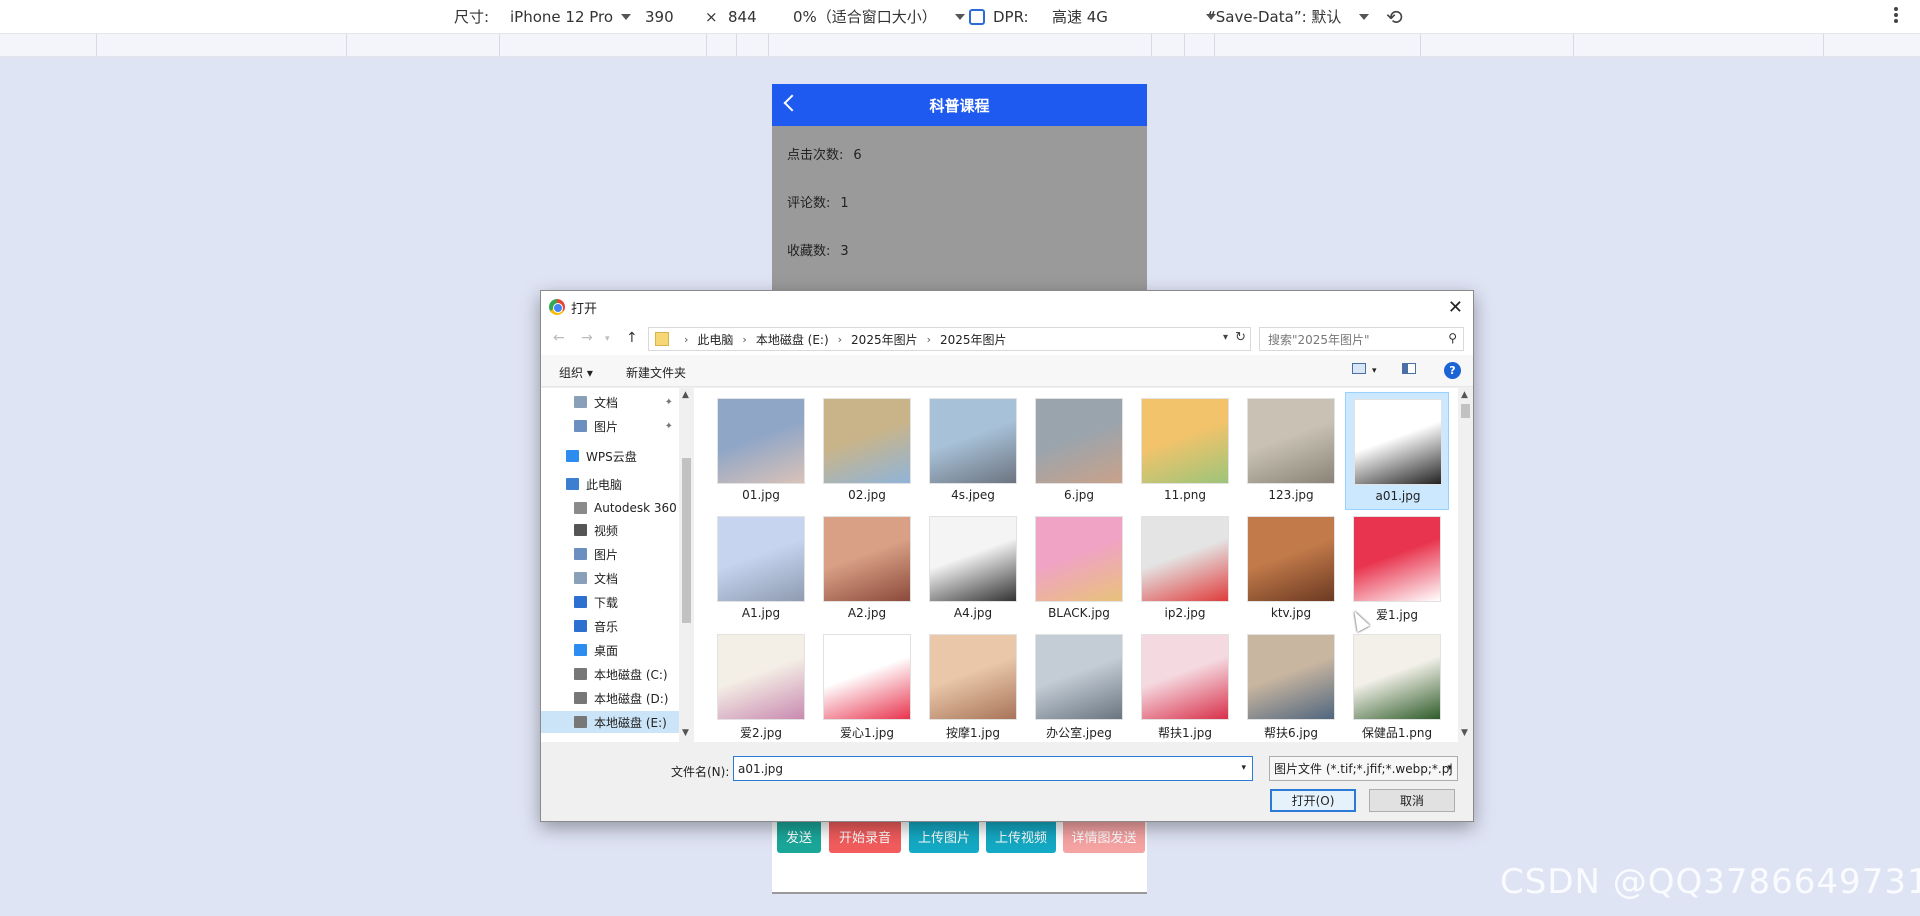  I want to click on network-select: 高速 4G, so click(1134, 16).